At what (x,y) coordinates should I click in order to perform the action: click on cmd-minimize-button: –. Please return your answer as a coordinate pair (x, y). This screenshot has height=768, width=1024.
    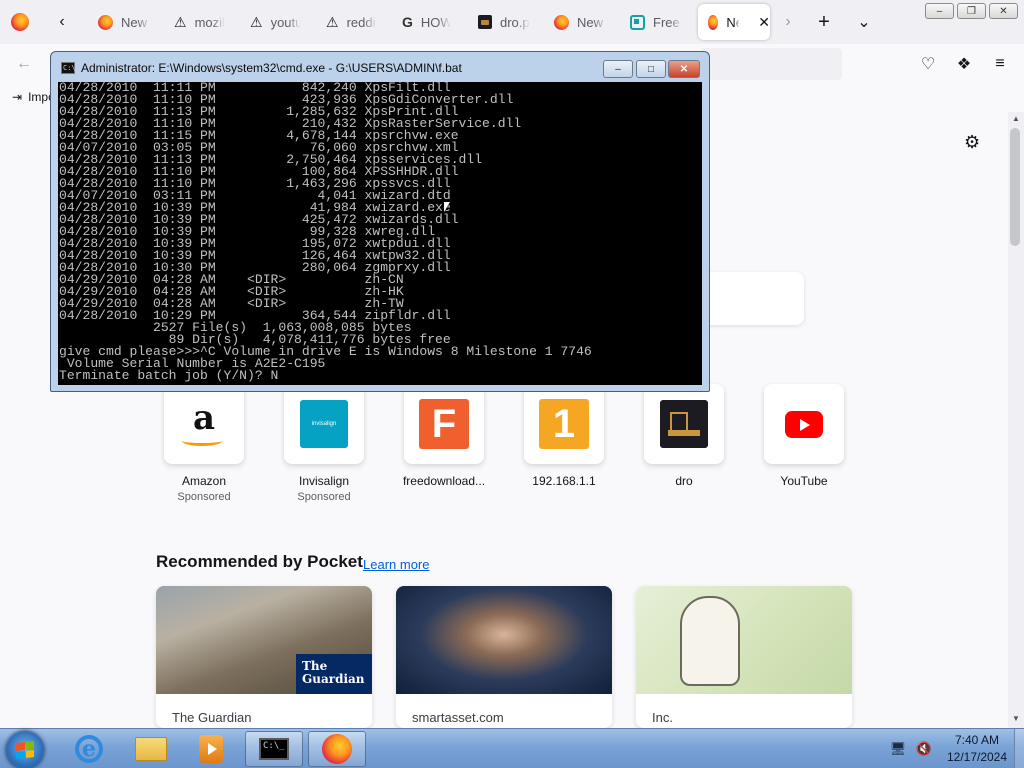
    Looking at the image, I should click on (618, 69).